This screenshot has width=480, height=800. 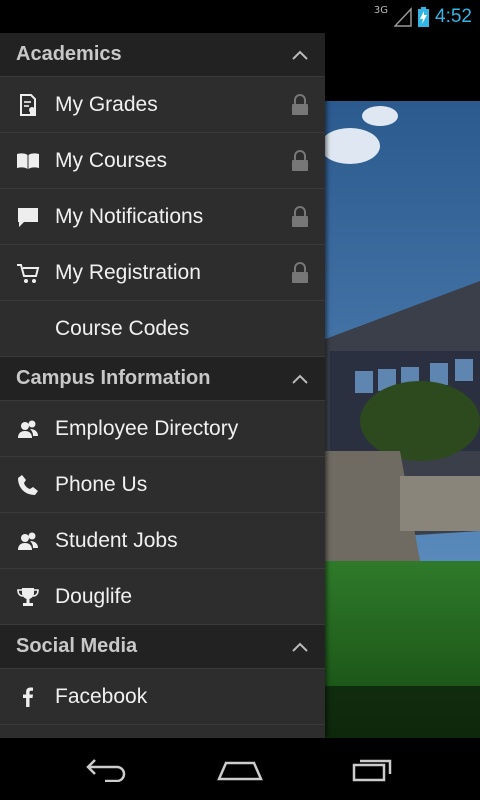 I want to click on menu-item-label: Course Codes, so click(x=122, y=328).